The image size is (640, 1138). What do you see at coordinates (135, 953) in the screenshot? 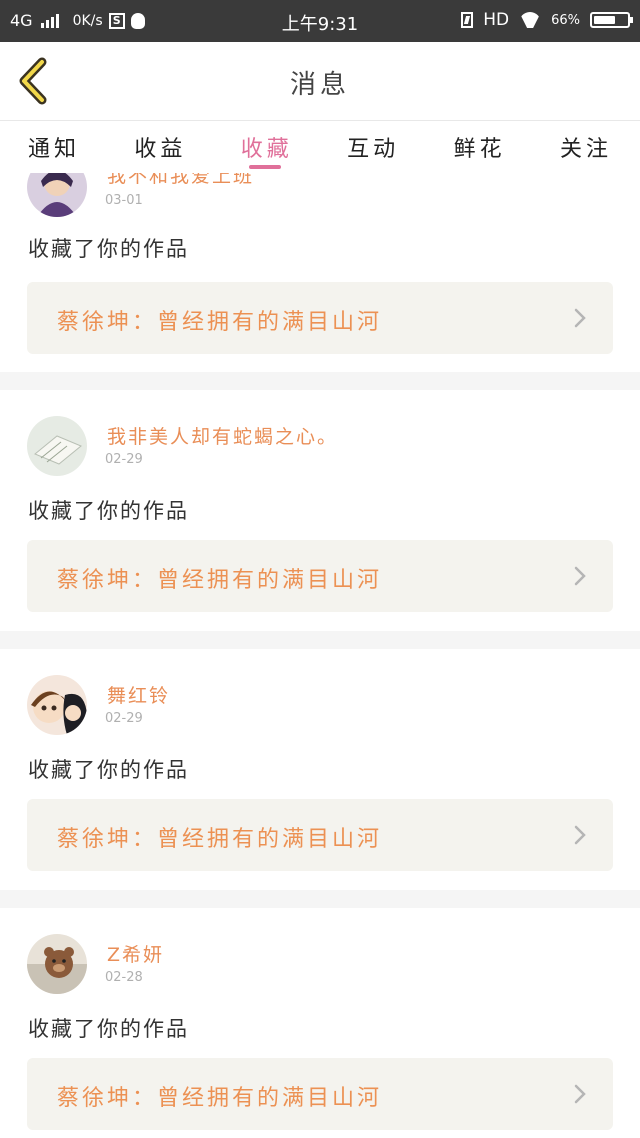
I see `username: Z希妍` at bounding box center [135, 953].